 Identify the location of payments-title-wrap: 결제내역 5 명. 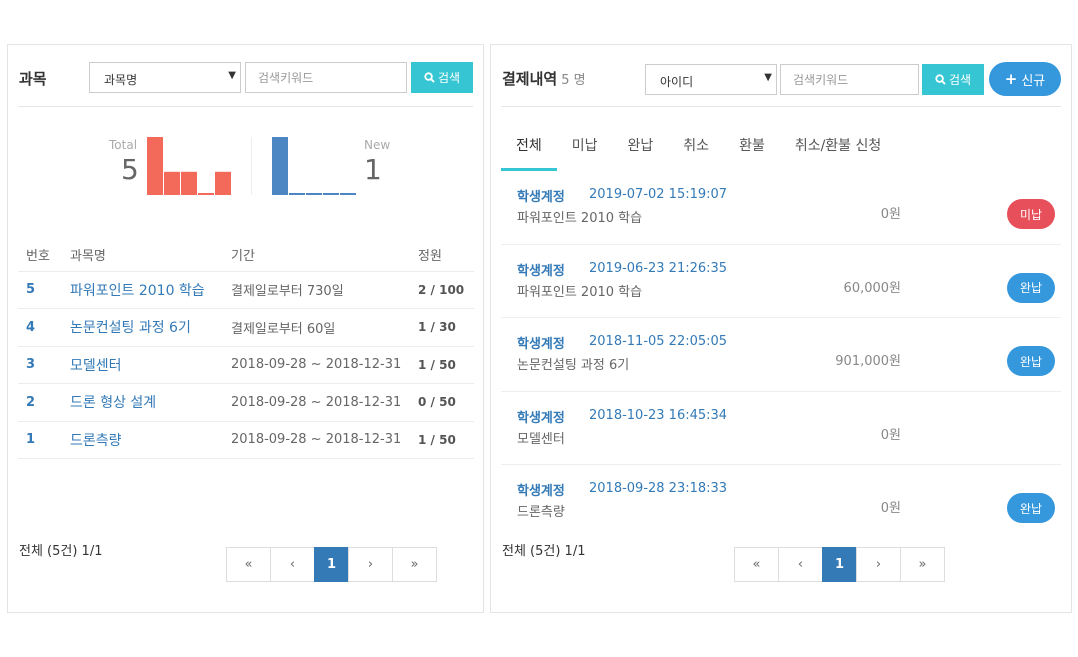
(544, 78).